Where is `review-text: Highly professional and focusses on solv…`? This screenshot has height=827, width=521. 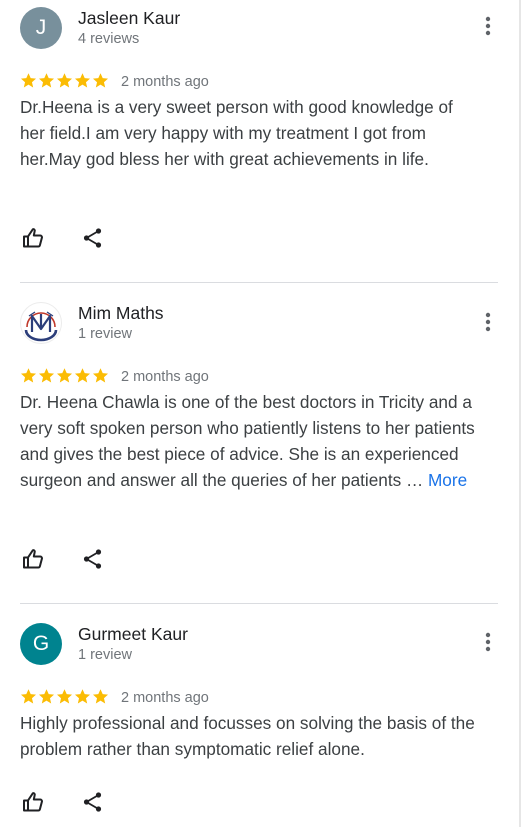 review-text: Highly professional and focusses on solv… is located at coordinates (247, 736).